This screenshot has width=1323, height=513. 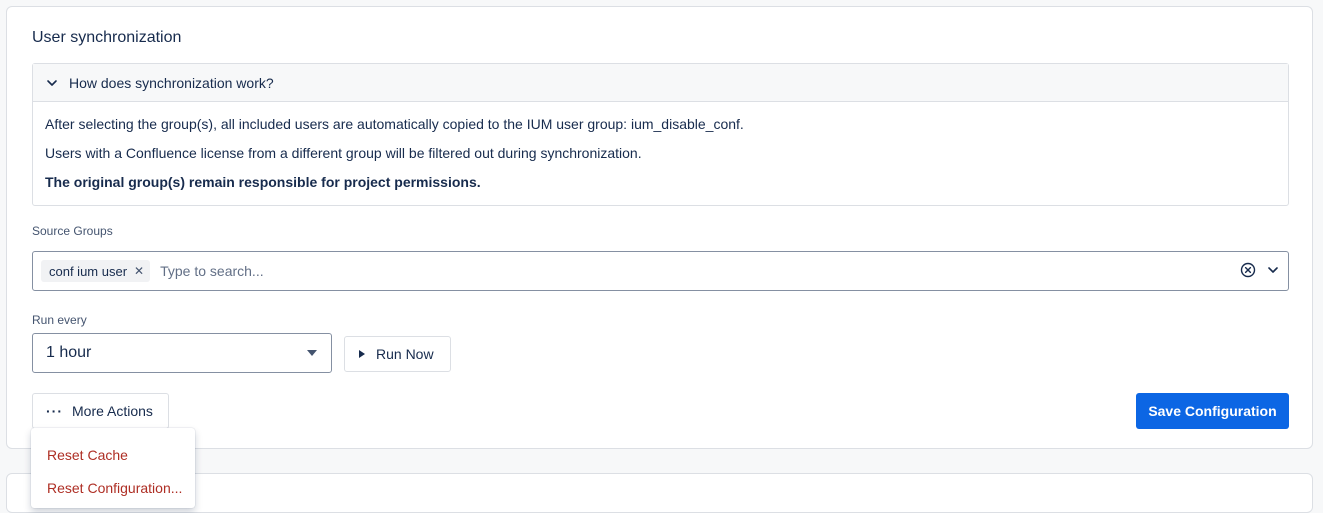 What do you see at coordinates (659, 493) in the screenshot?
I see `next-card` at bounding box center [659, 493].